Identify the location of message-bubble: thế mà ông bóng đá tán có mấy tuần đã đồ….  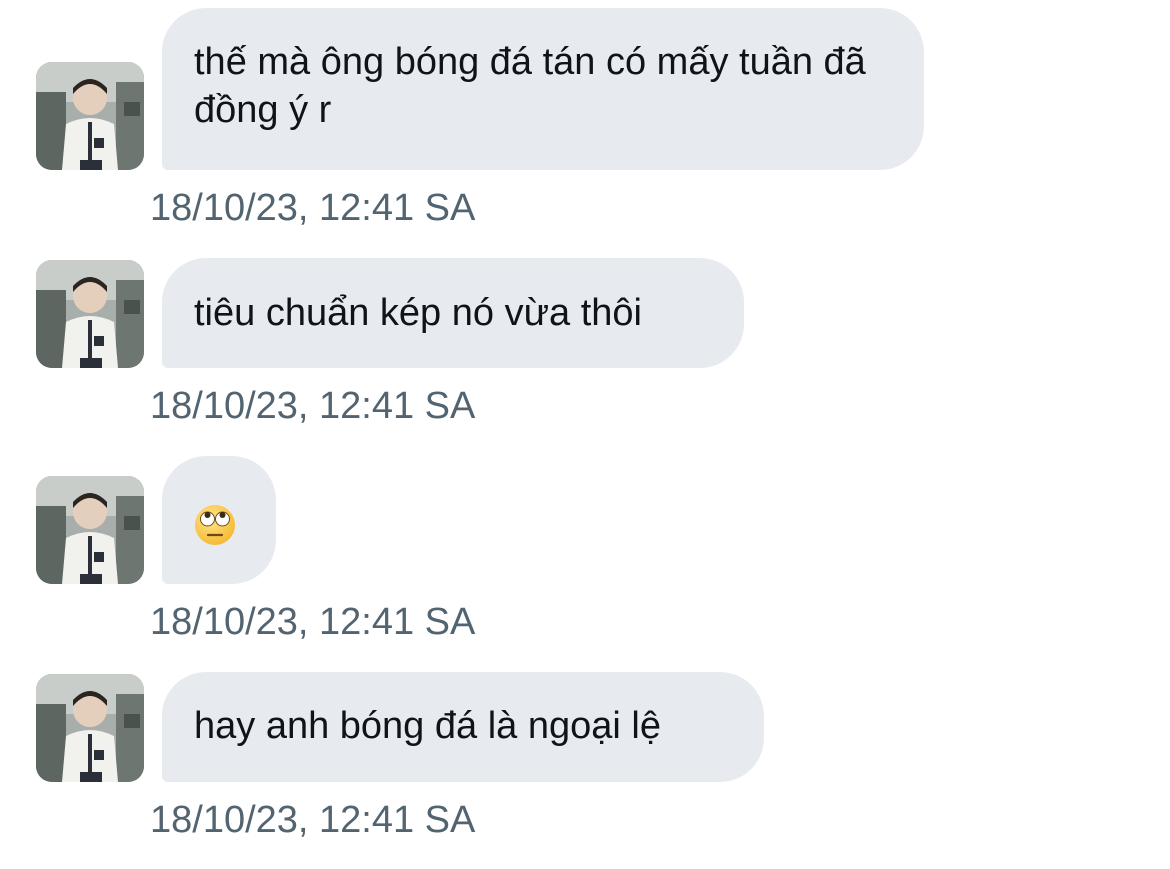
(543, 89).